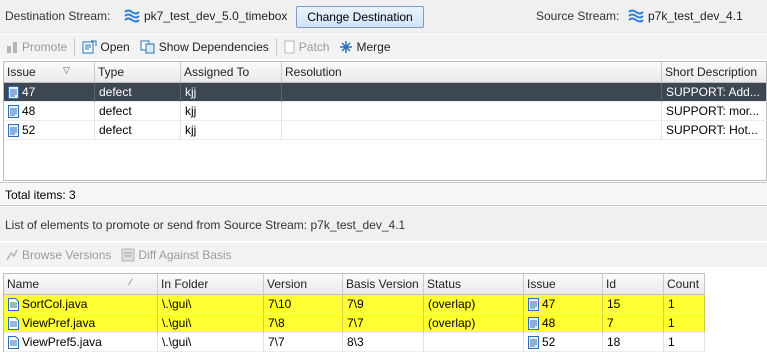 The height and width of the screenshot is (364, 767). Describe the element at coordinates (383, 284) in the screenshot. I see `column-header-basis-version: Basis Version` at that location.